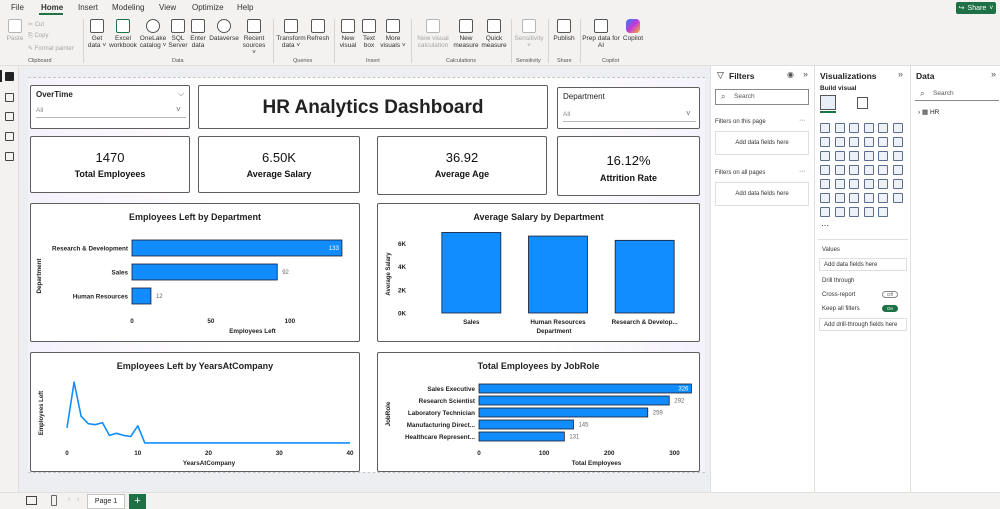 This screenshot has height=509, width=1000. I want to click on cross-report-toggle: Off, so click(890, 294).